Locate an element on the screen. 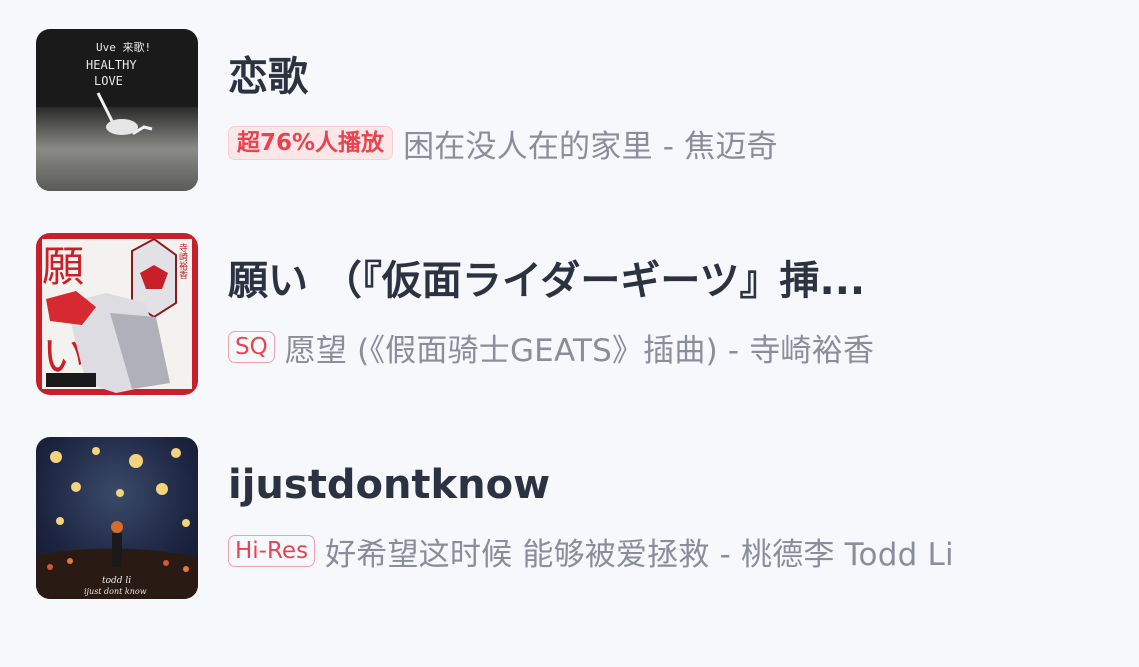  popularity-badge: 超76%人播放 is located at coordinates (311, 143).